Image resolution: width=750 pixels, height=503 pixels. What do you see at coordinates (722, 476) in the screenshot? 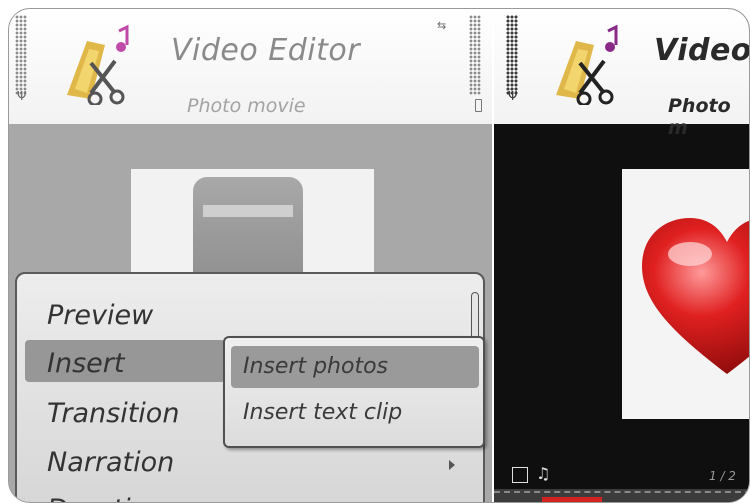
I see `clip-counter: 1 / 2` at bounding box center [722, 476].